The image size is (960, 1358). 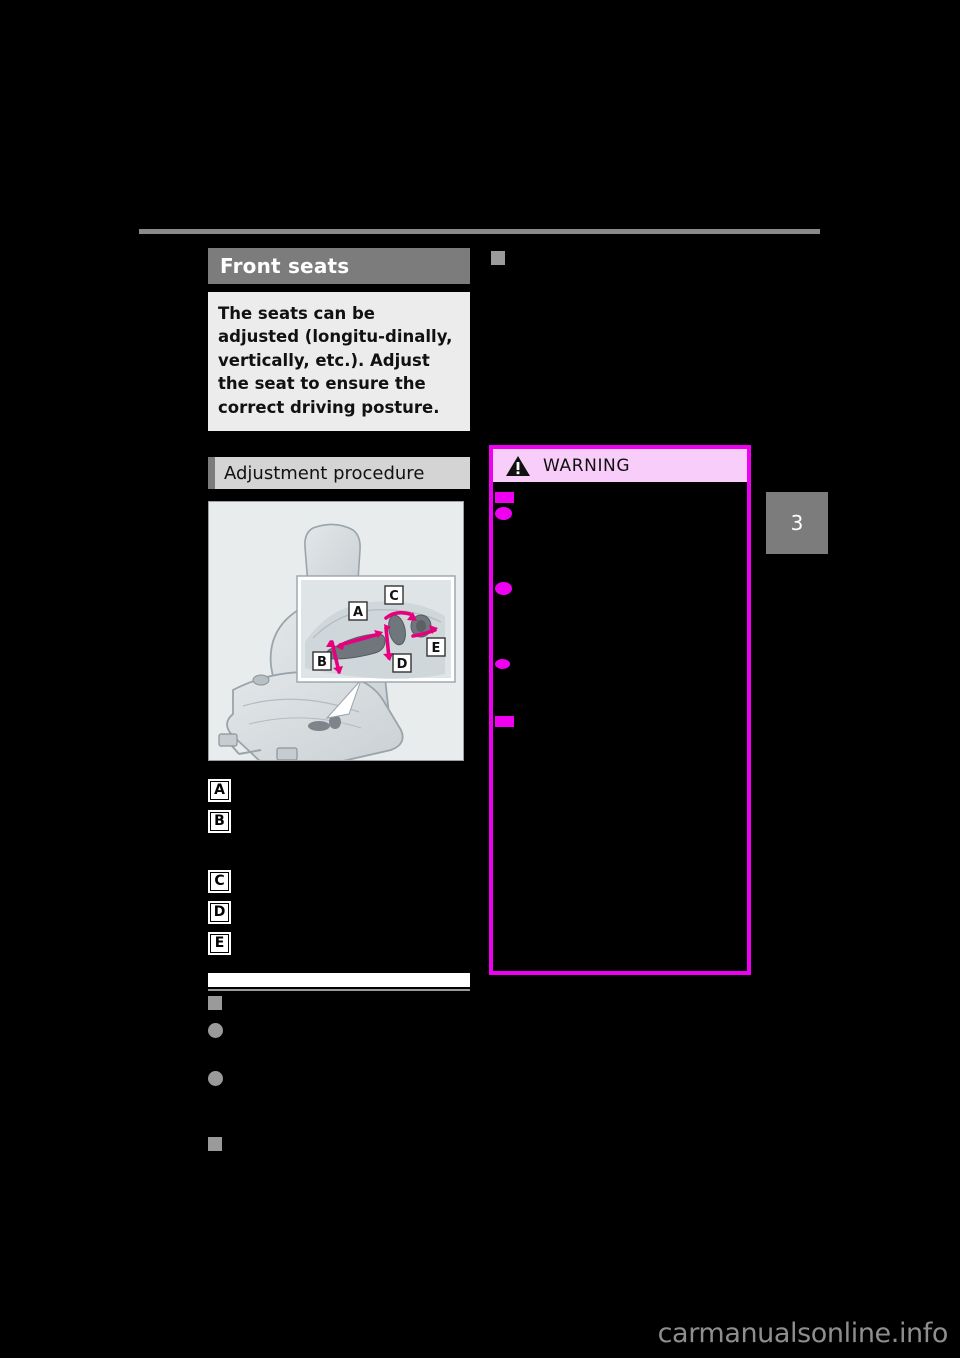 I want to click on warning-header: WARNING, so click(x=620, y=465).